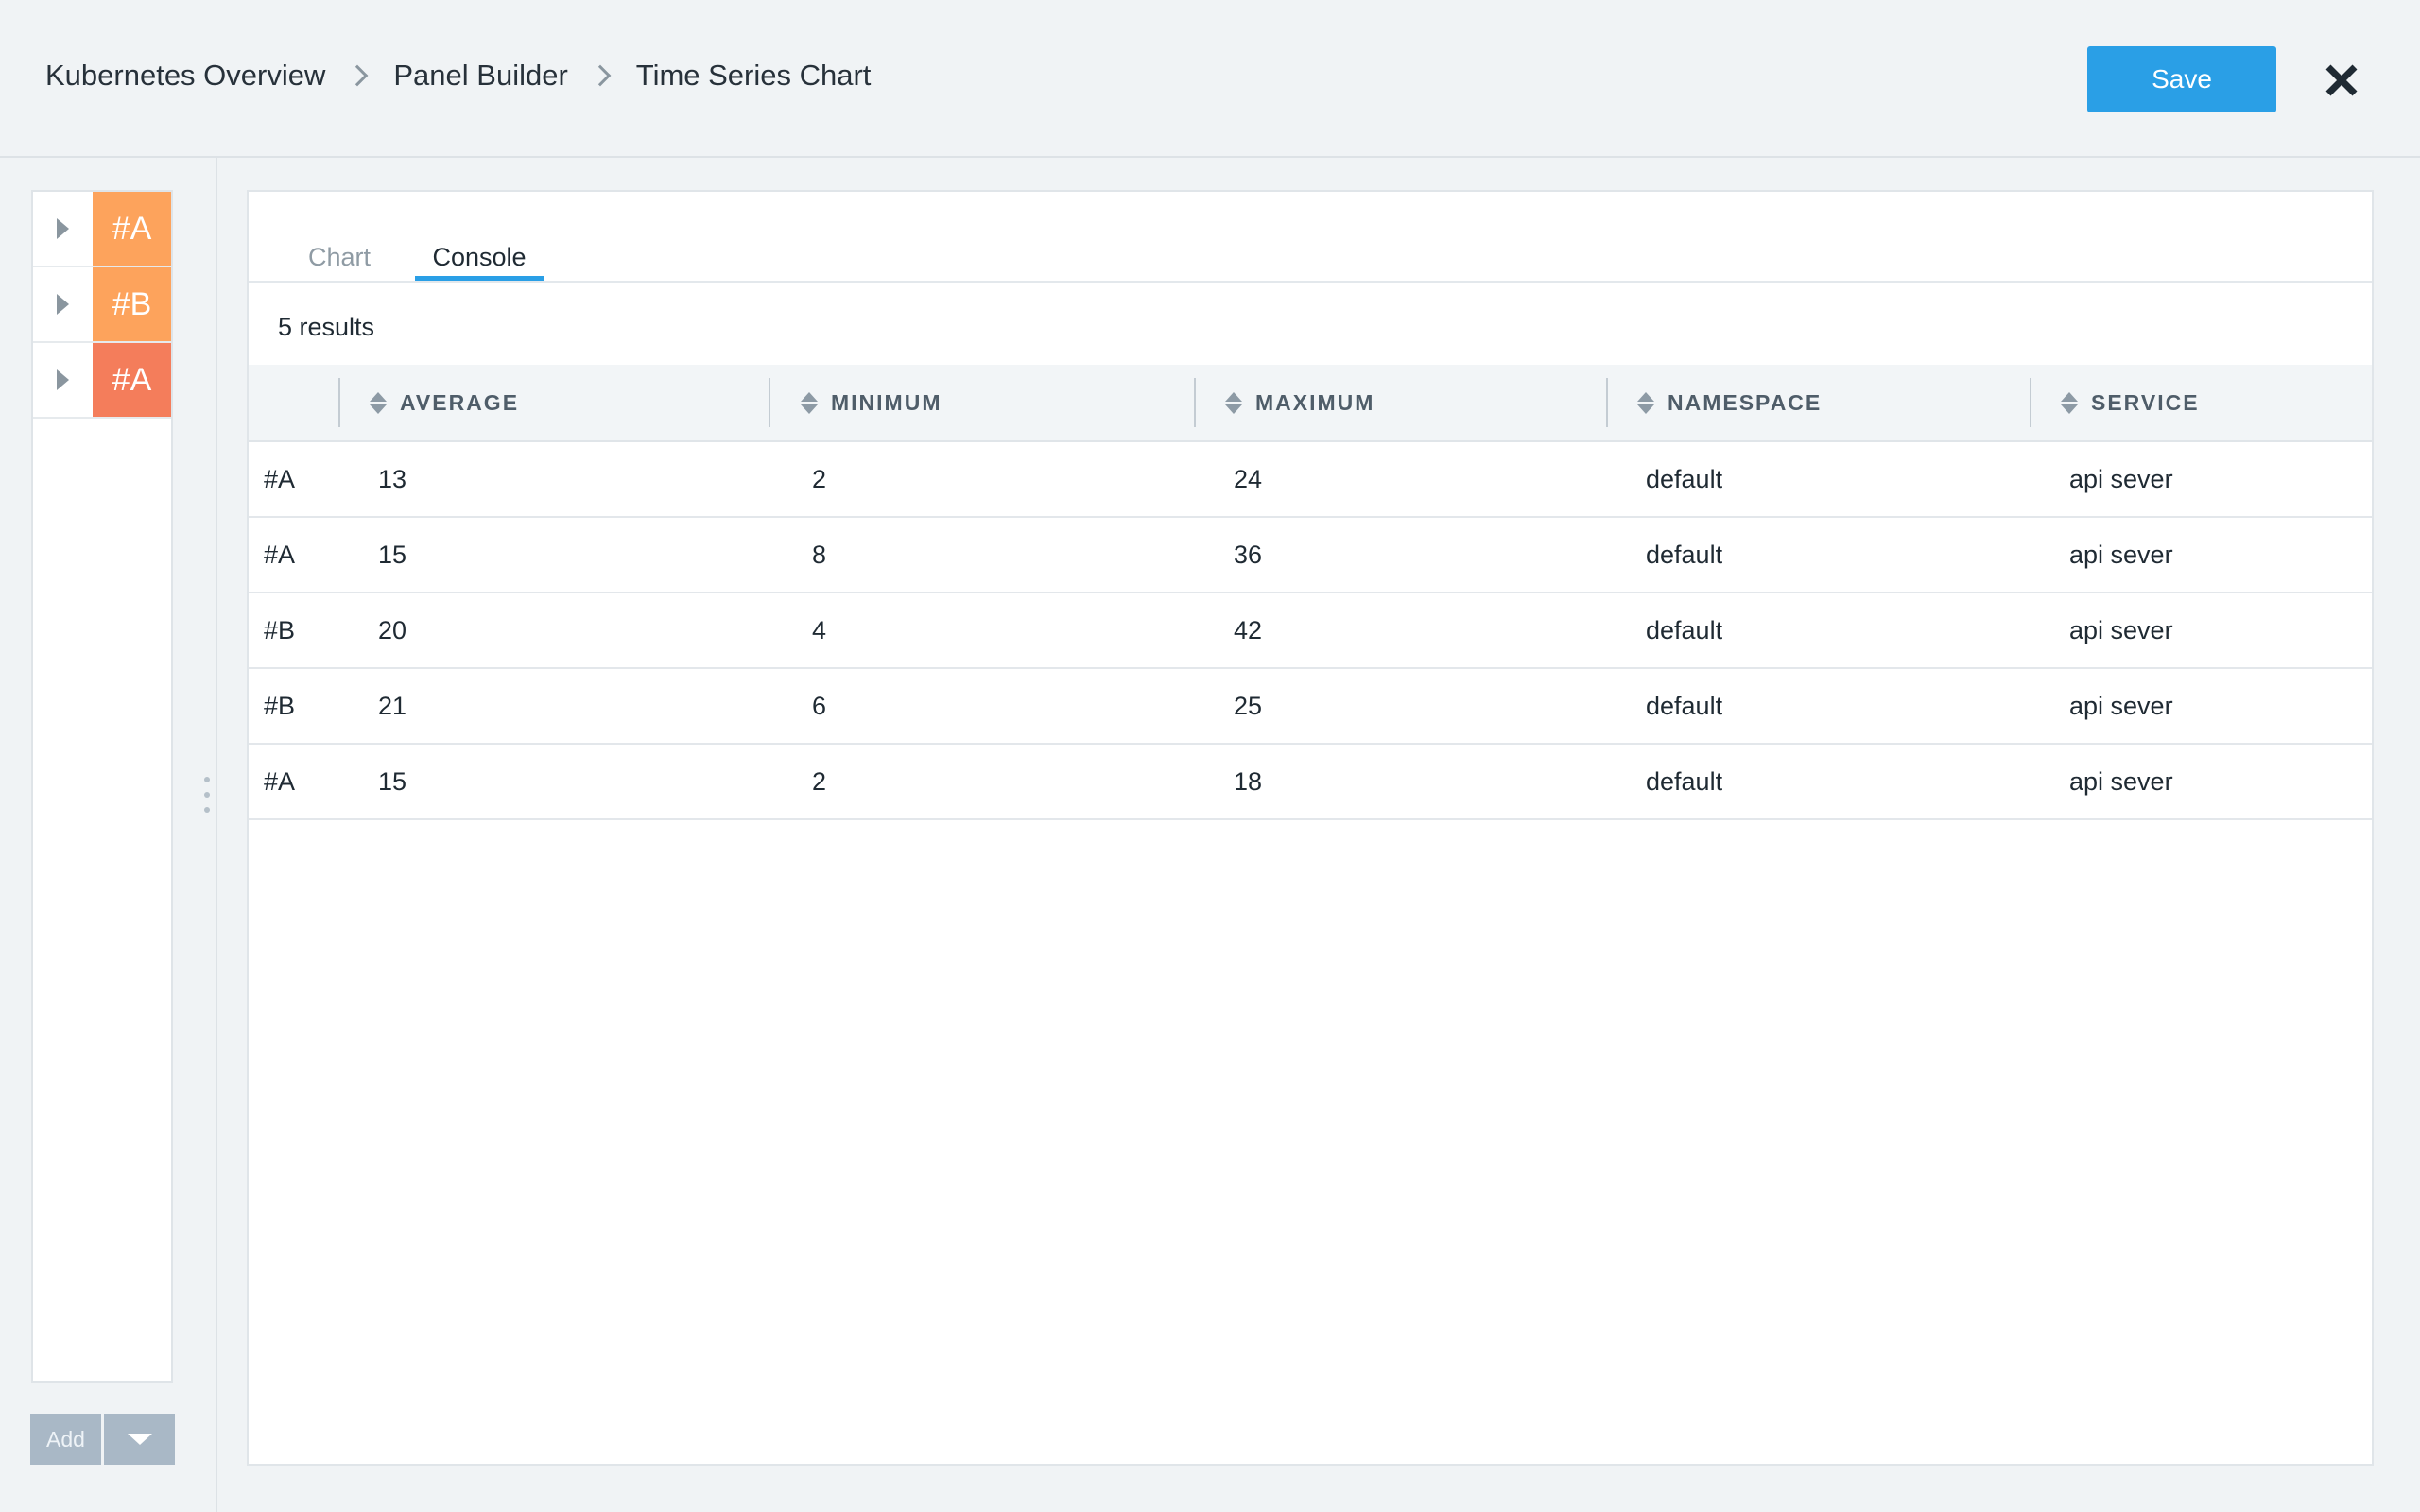 Image resolution: width=2420 pixels, height=1512 pixels. I want to click on query-tag: #B, so click(132, 304).